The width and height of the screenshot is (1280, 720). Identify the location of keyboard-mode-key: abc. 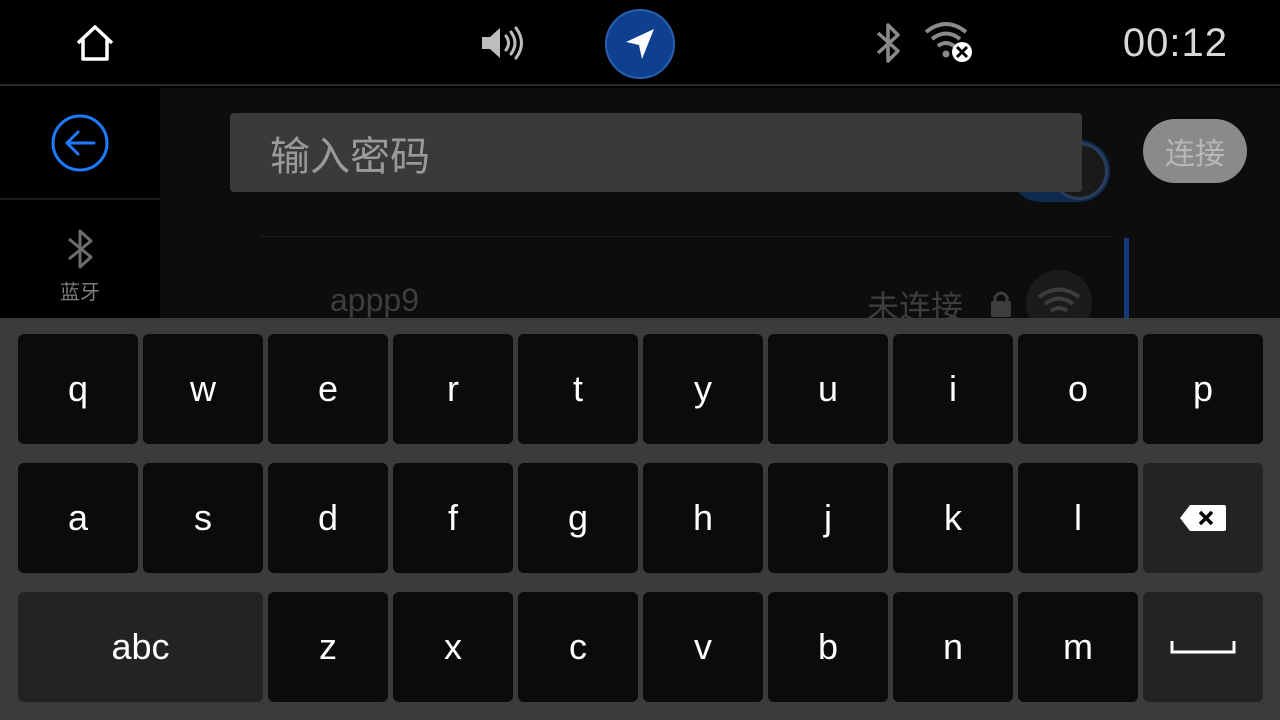
(140, 647).